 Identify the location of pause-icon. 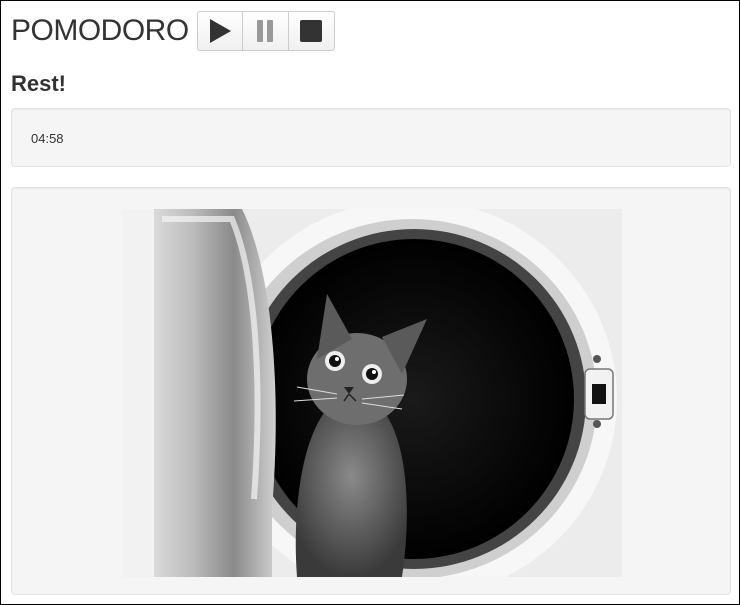
(265, 31).